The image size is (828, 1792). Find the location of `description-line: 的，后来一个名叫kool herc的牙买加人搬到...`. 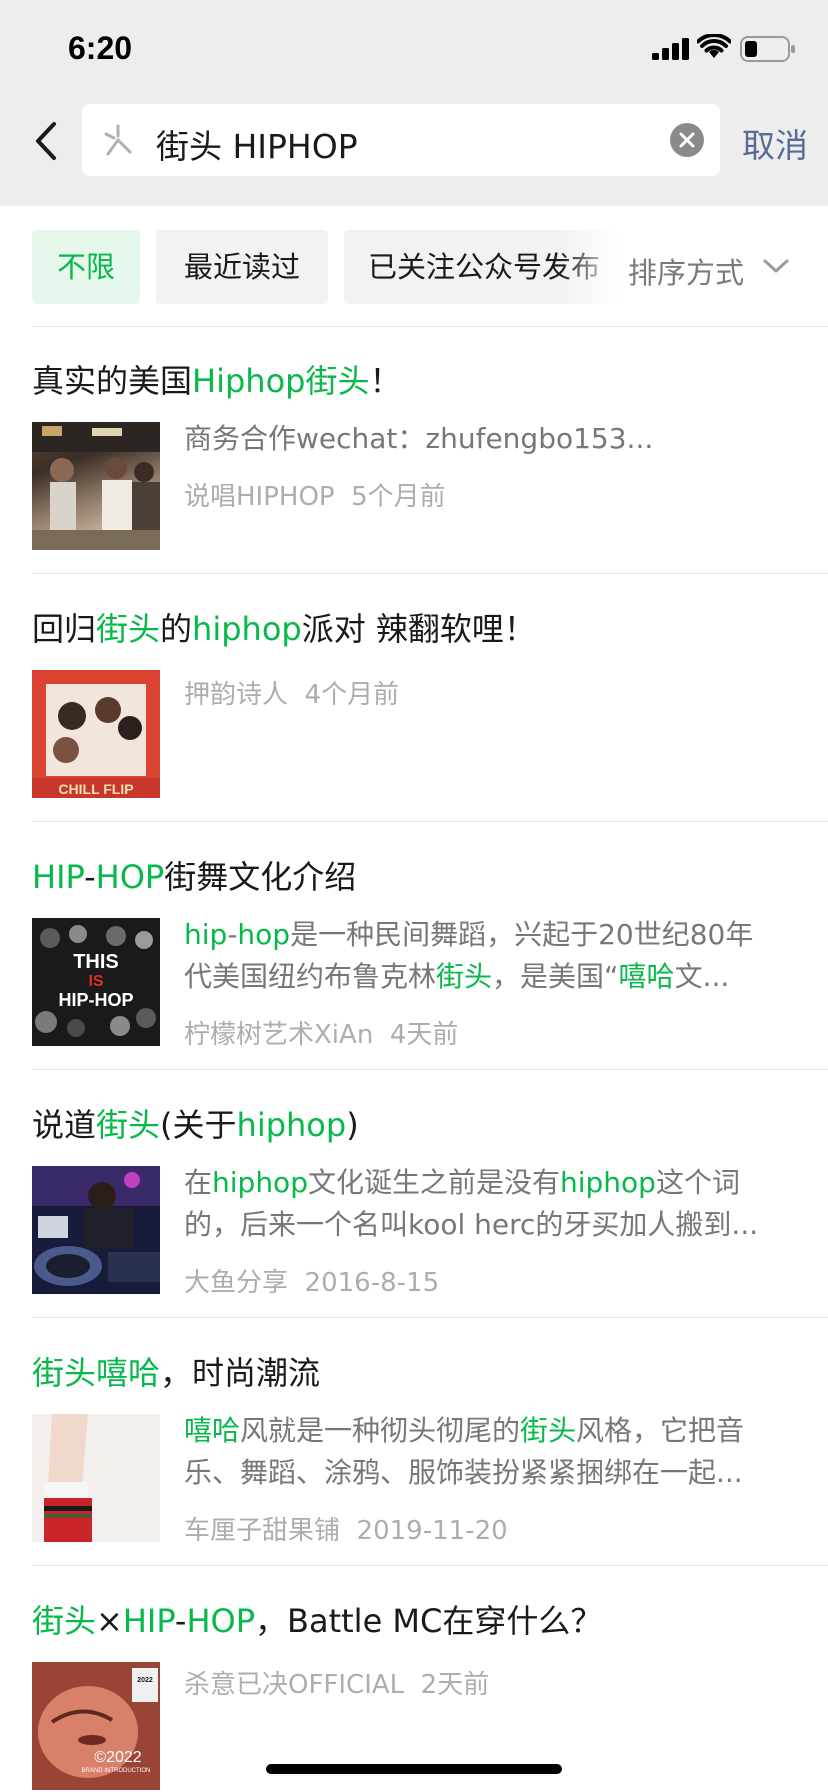

description-line: 的，后来一个名叫kool herc的牙买加人搬到... is located at coordinates (491, 1225).